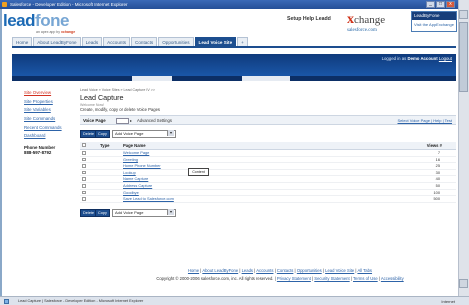 The width and height of the screenshot is (469, 305). I want to click on page-name-link: Save Lead to Salesforce.com, so click(148, 199).